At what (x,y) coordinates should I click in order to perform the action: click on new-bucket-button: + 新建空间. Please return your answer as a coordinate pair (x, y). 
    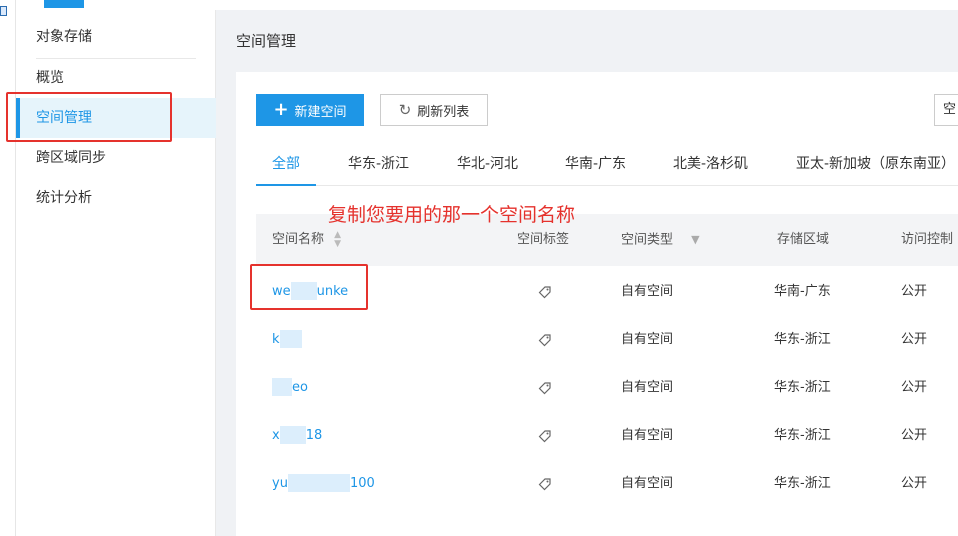
    Looking at the image, I should click on (310, 110).